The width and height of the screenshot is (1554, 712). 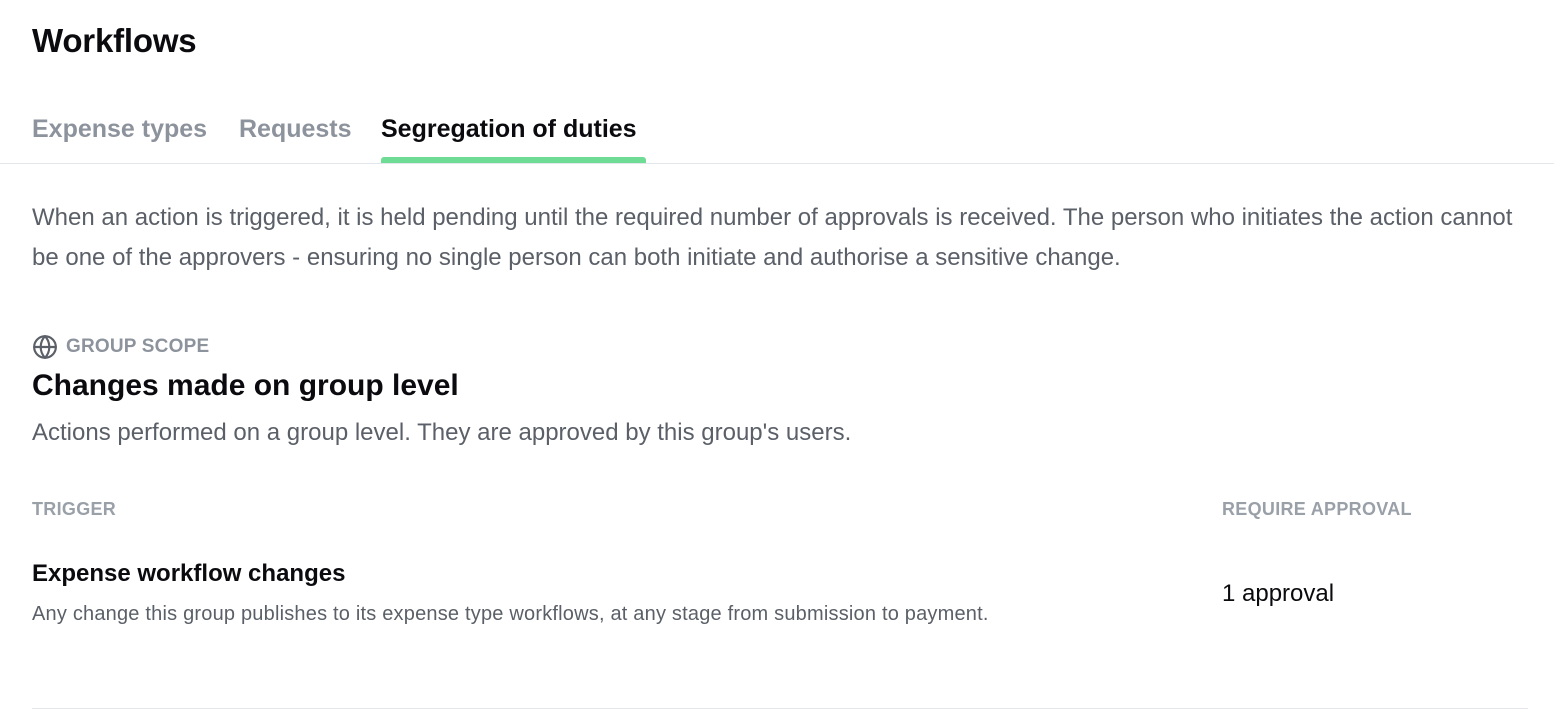 What do you see at coordinates (114, 40) in the screenshot?
I see `page-title: Workflows` at bounding box center [114, 40].